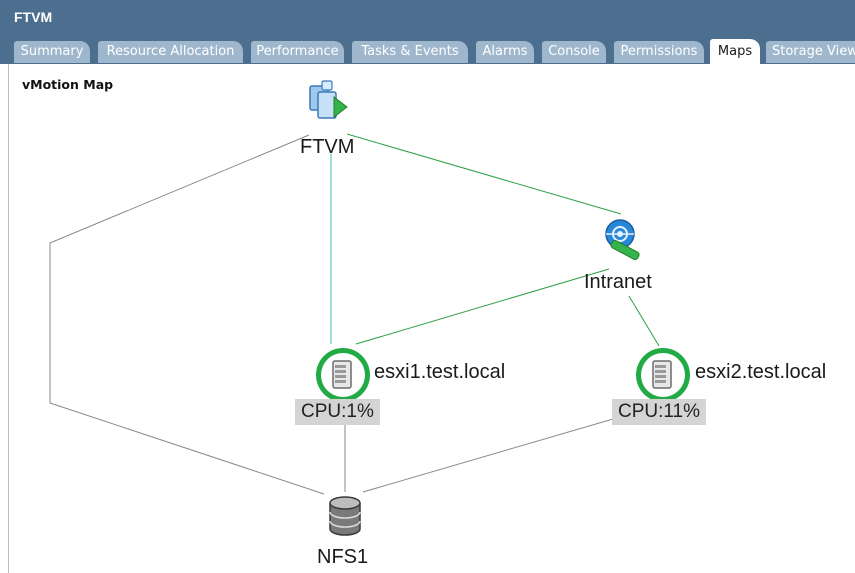  I want to click on link-esxi1-network, so click(482, 306).